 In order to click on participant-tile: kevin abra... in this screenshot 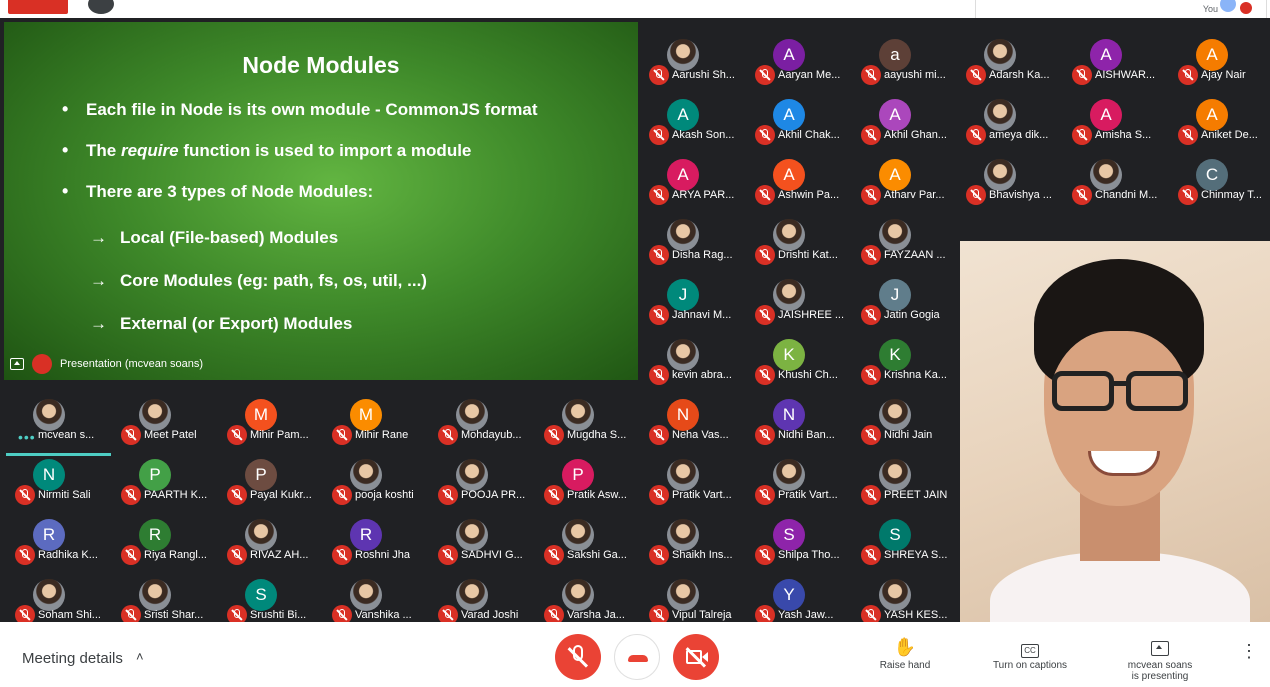, I will do `click(692, 366)`.